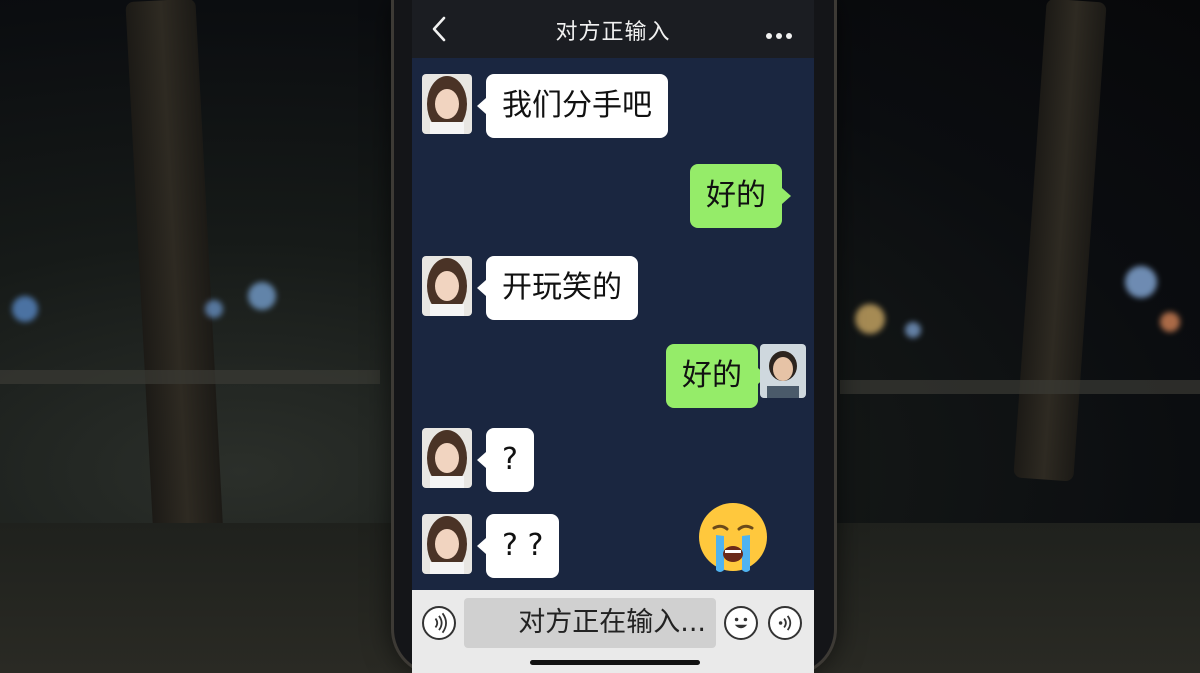 The image size is (1200, 673). What do you see at coordinates (785, 623) in the screenshot?
I see `voice-wave-icon` at bounding box center [785, 623].